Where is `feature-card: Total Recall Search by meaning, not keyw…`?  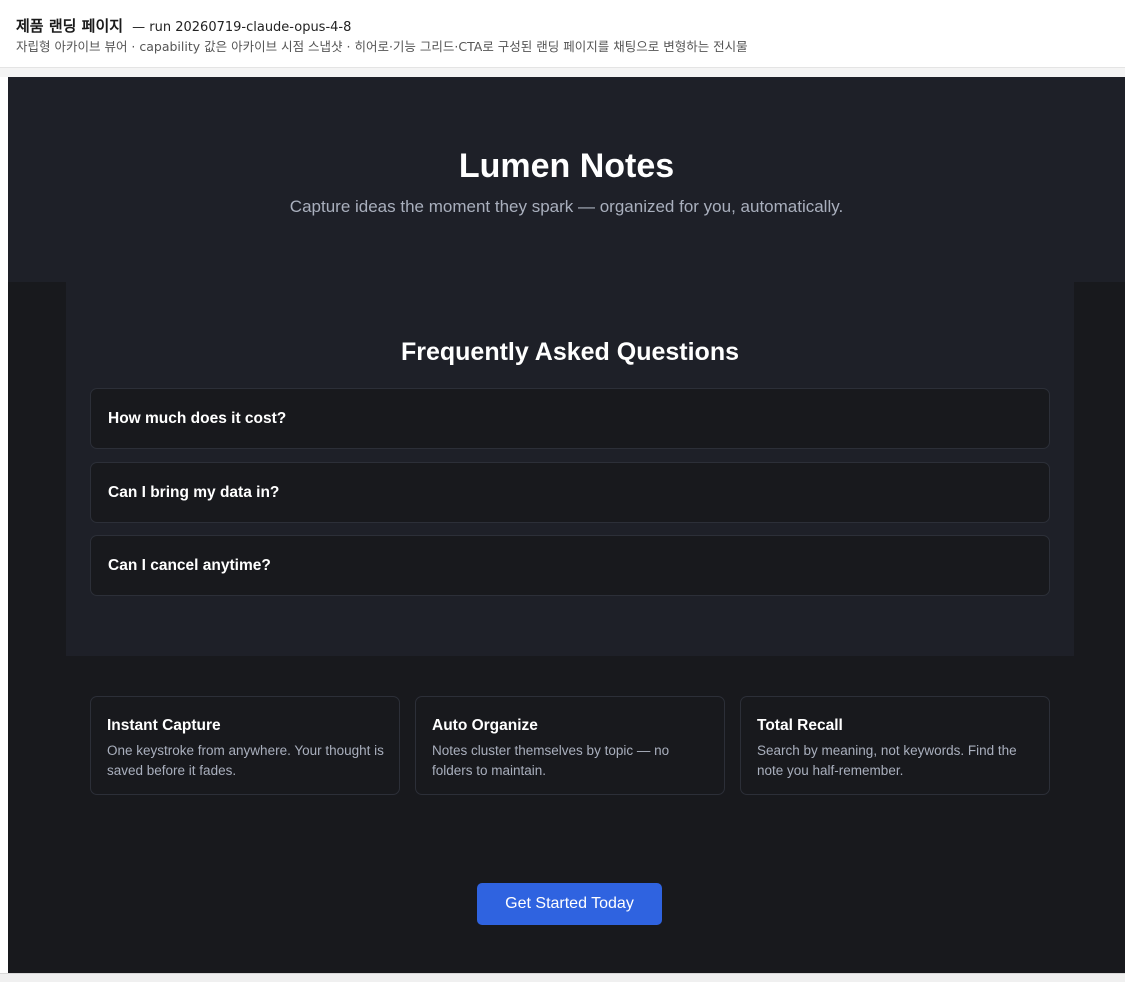
feature-card: Total Recall Search by meaning, not keyw… is located at coordinates (895, 745).